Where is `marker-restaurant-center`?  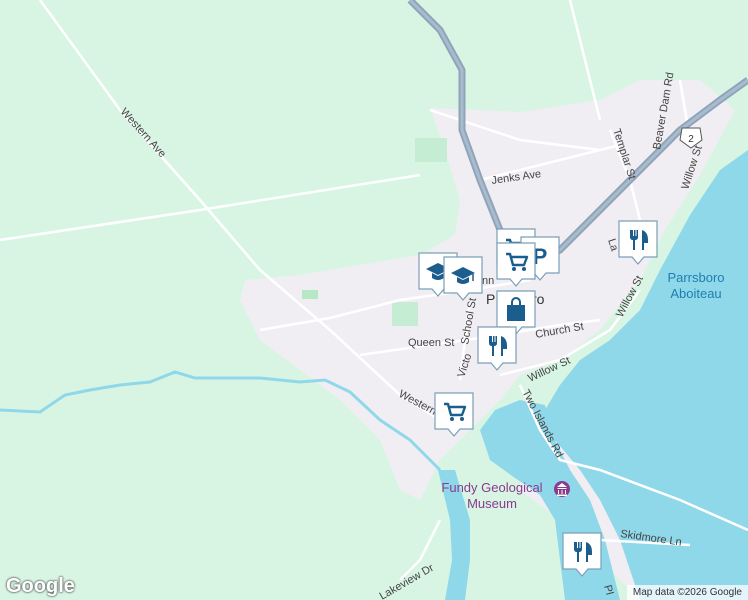
marker-restaurant-center is located at coordinates (497, 348).